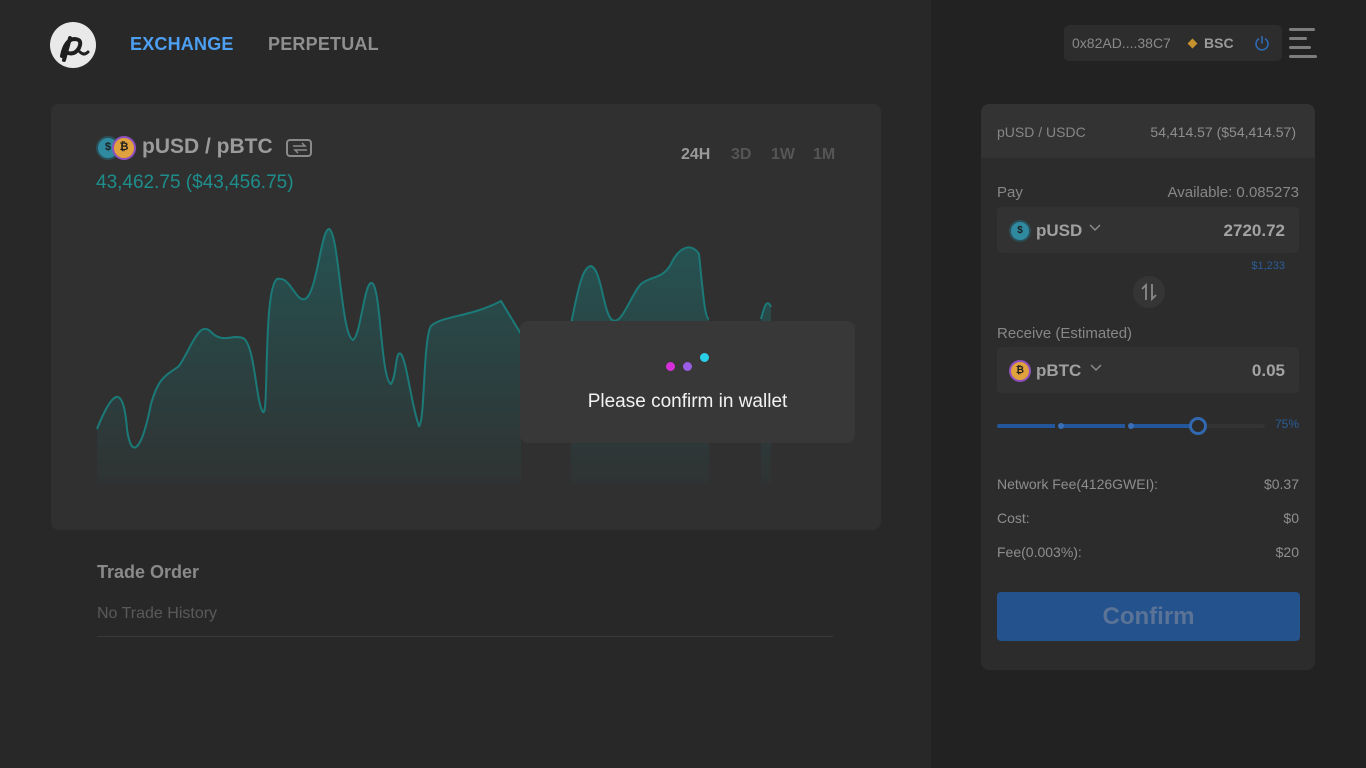 The width and height of the screenshot is (1366, 768). I want to click on trade-order-divider, so click(465, 636).